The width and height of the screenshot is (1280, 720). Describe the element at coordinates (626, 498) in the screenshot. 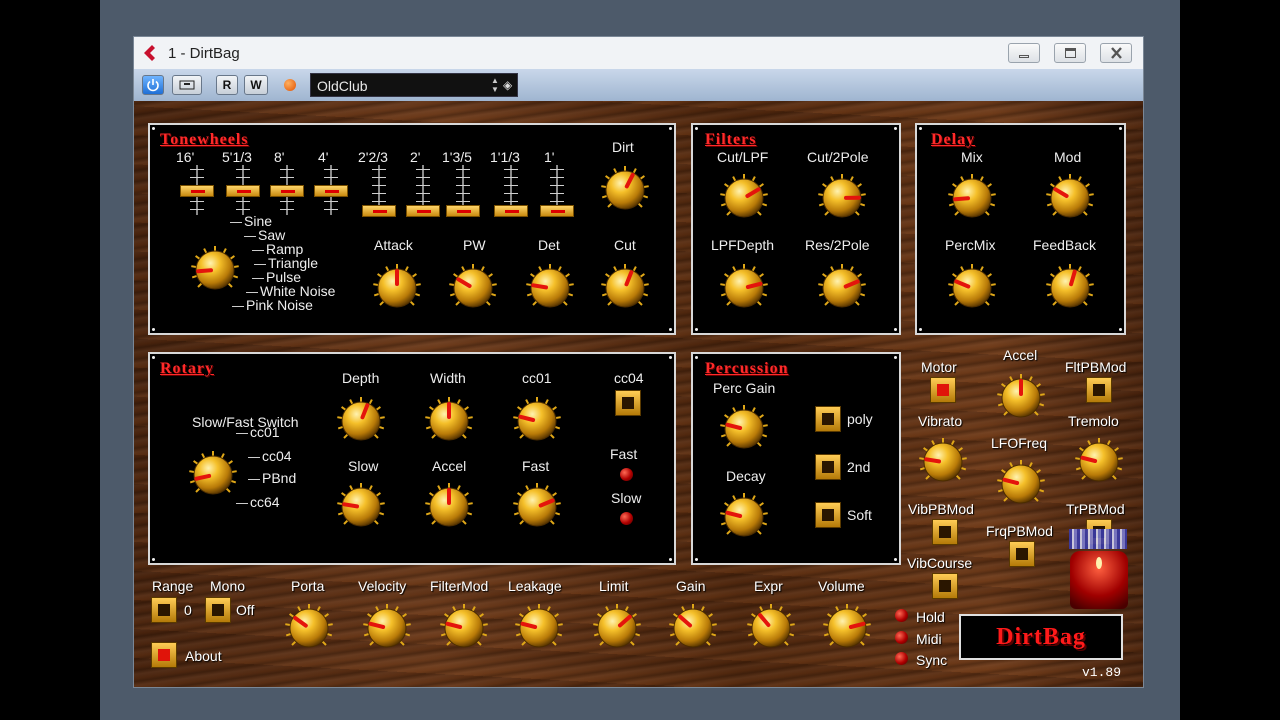

I see `slow-led-label: Slow` at that location.